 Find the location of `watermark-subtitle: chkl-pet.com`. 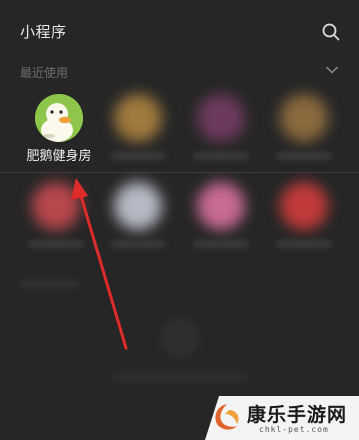

watermark-subtitle: chkl-pet.com is located at coordinates (294, 429).